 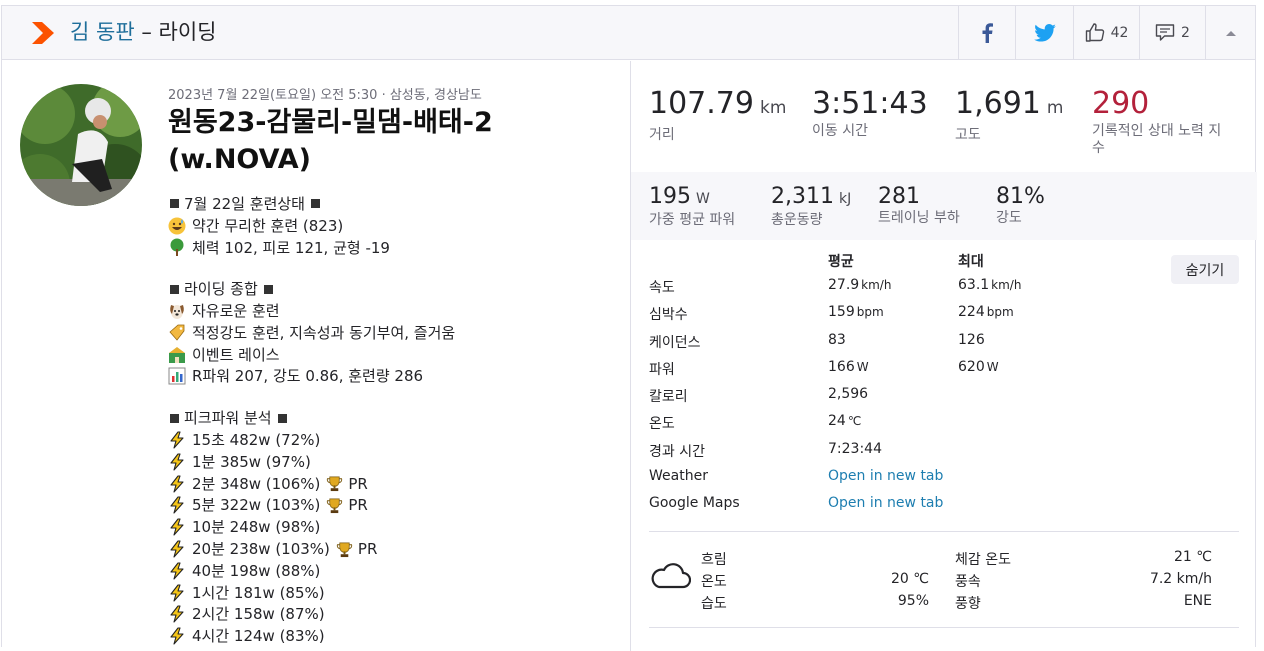 What do you see at coordinates (1165, 32) in the screenshot?
I see `comment-icon` at bounding box center [1165, 32].